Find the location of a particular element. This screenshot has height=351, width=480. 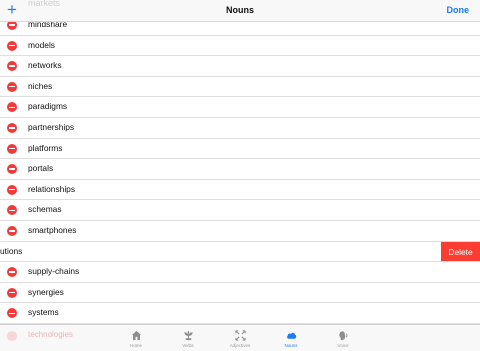

list-item: smartphones is located at coordinates (240, 231).